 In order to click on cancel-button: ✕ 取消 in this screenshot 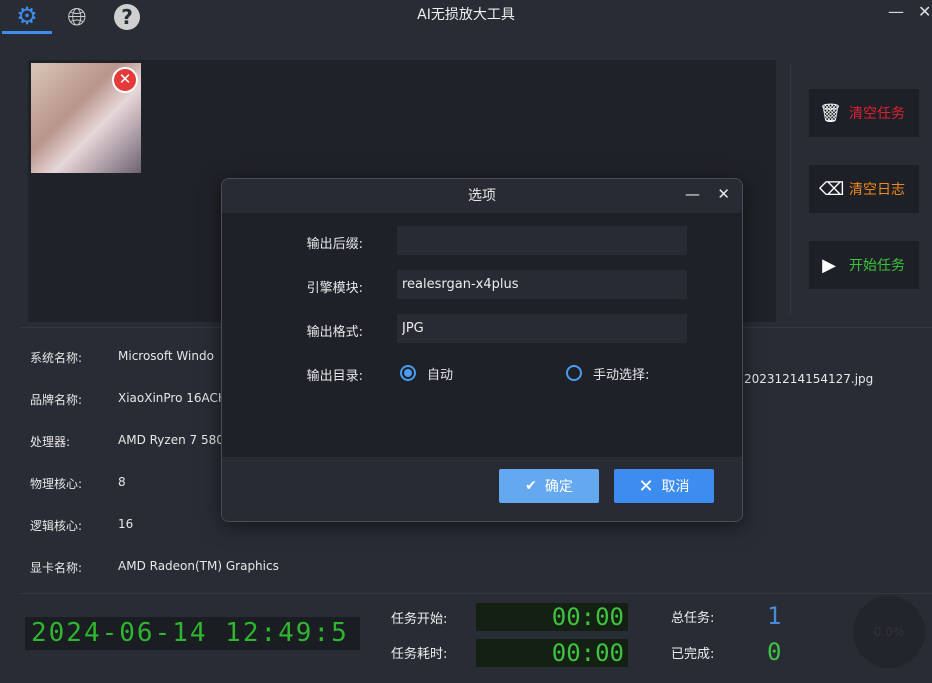, I will do `click(664, 486)`.